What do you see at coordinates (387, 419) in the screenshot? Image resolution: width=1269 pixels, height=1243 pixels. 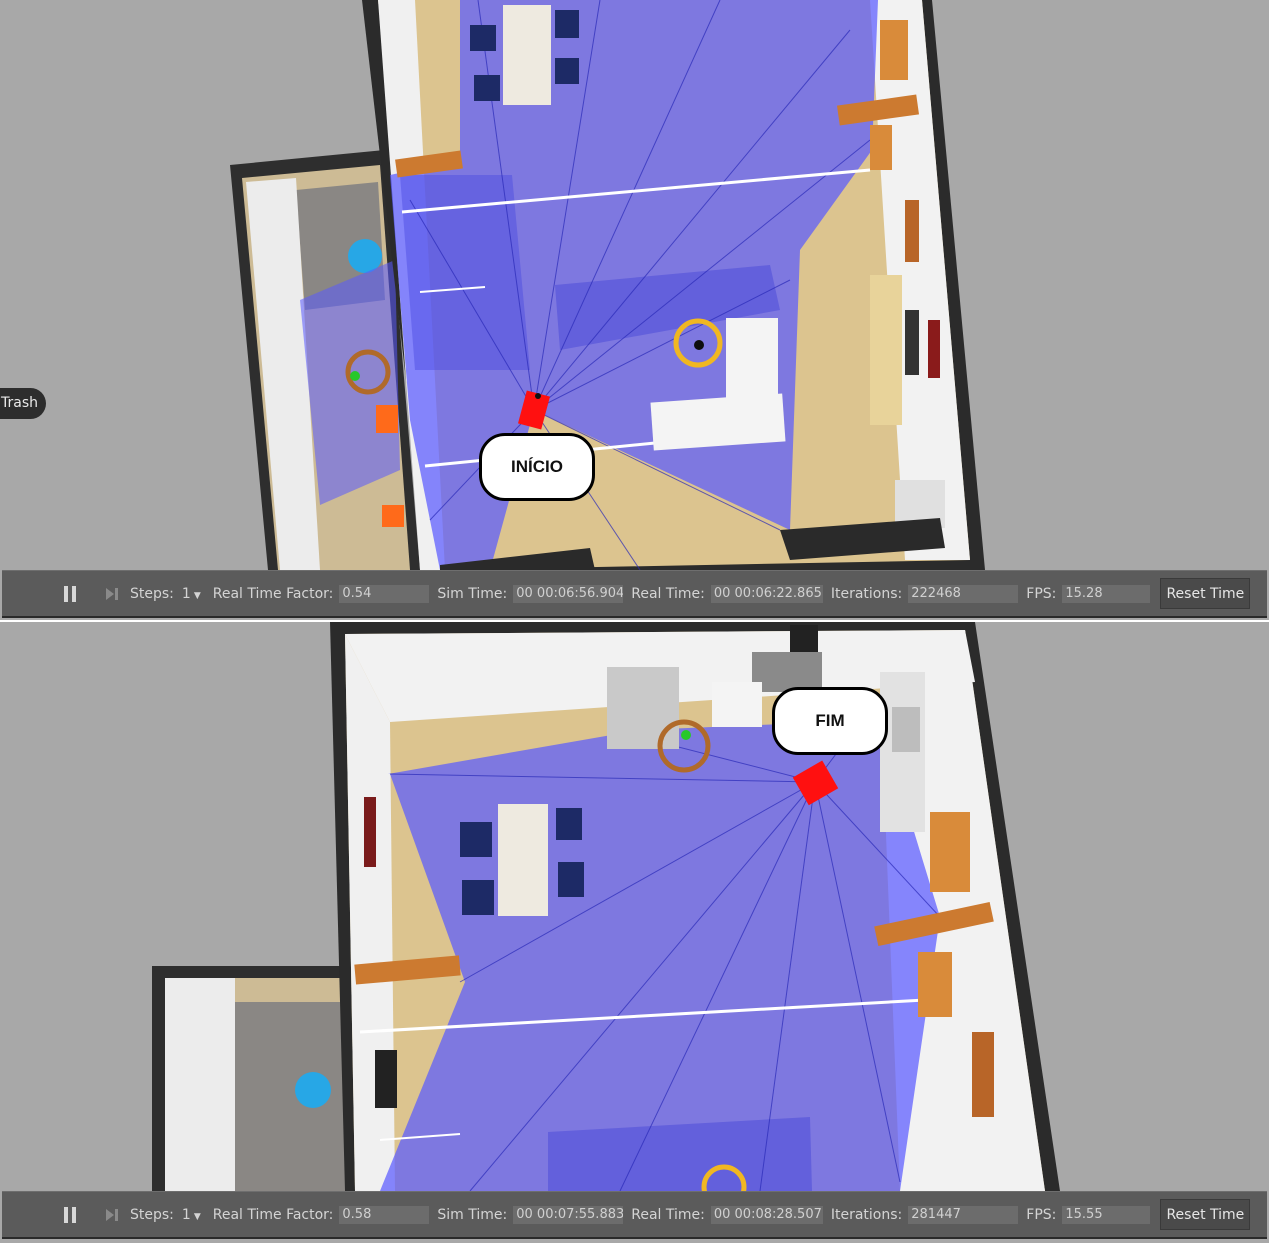 I see `orange-object` at bounding box center [387, 419].